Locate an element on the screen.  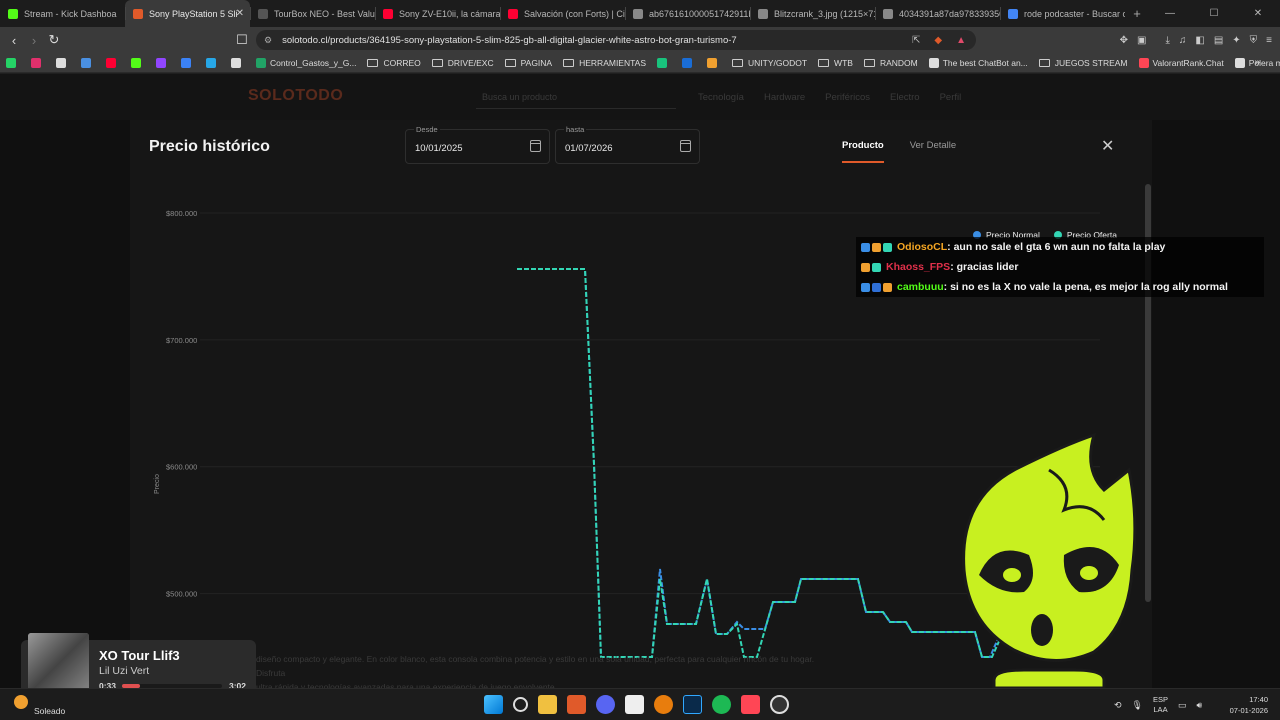
minimize-icon: — is located at coordinates (1170, 13).